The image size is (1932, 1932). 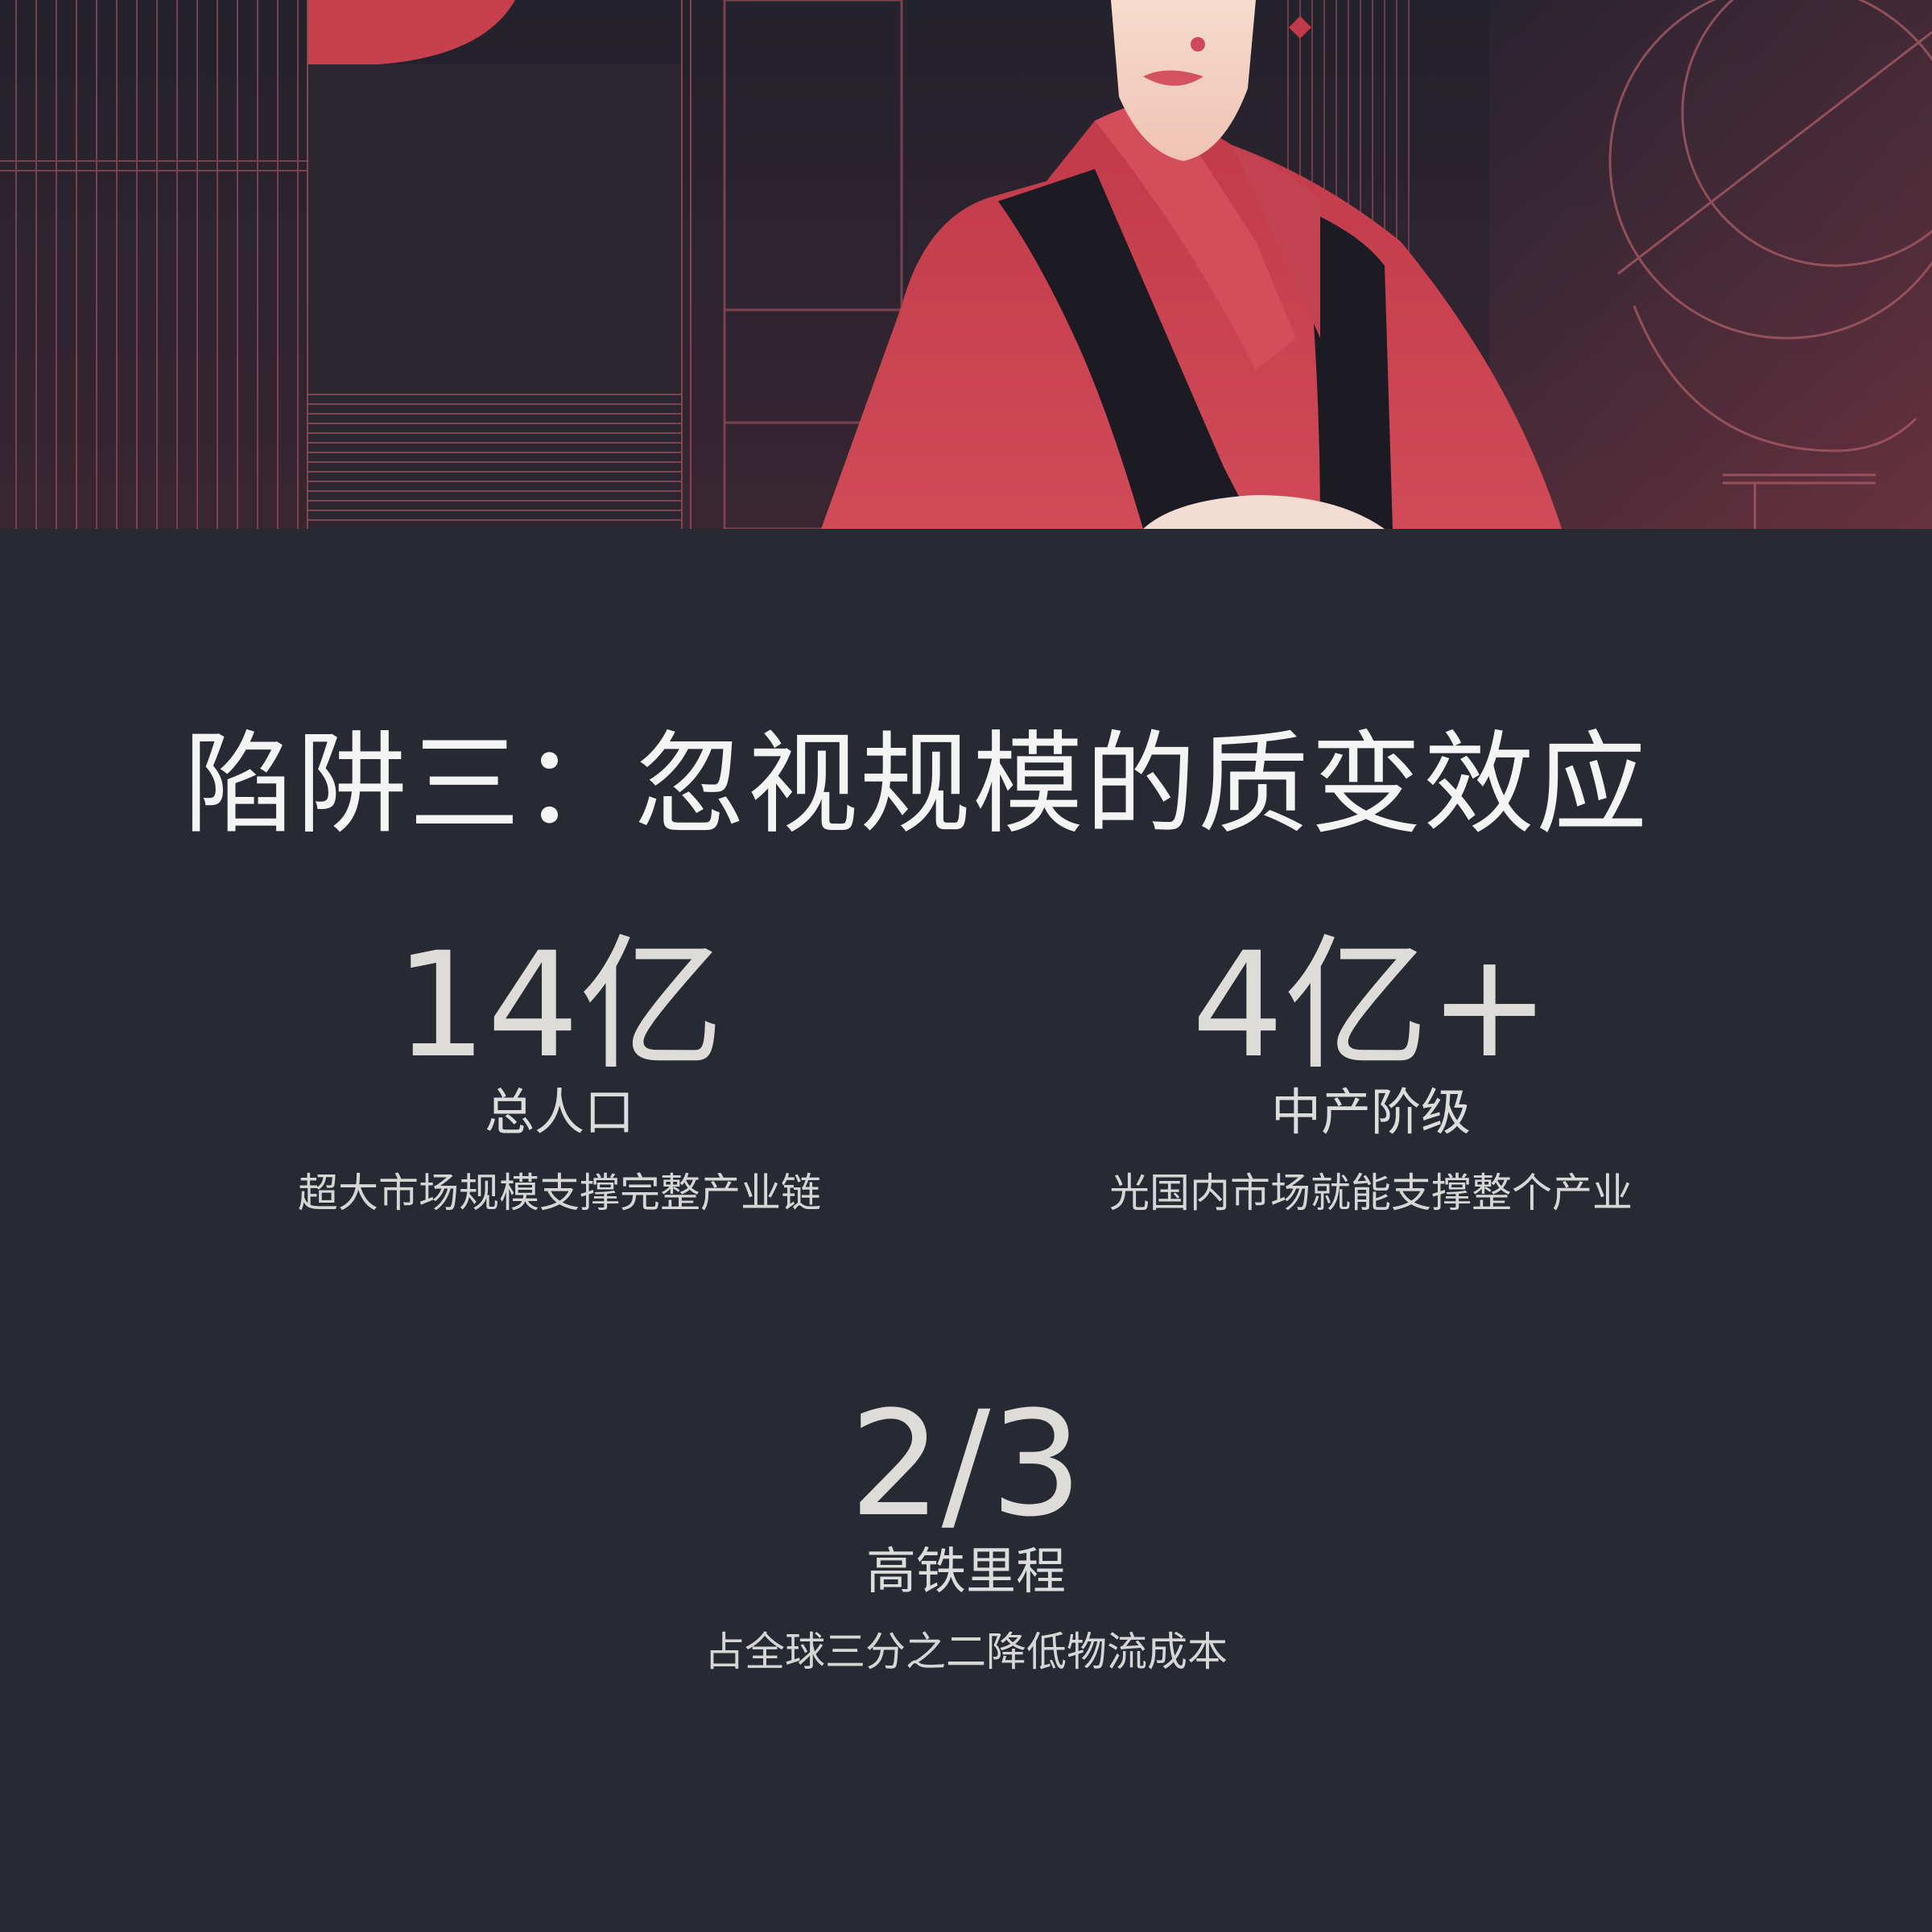 I want to click on stat-label: 总人口, so click(x=559, y=1112).